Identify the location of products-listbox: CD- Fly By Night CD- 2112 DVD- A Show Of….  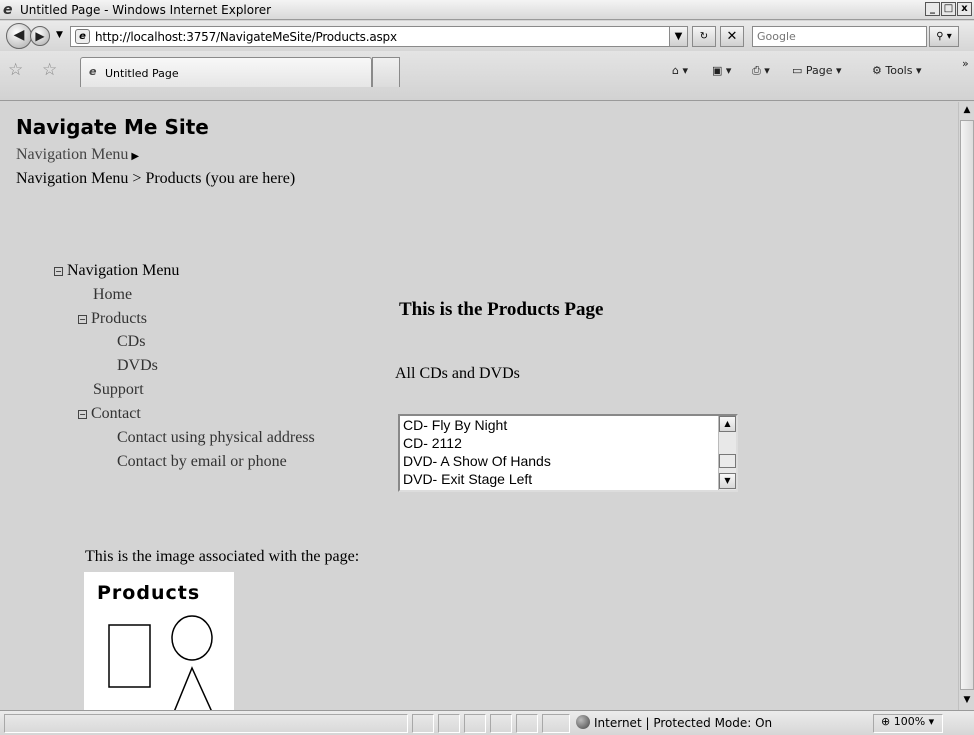
(568, 453).